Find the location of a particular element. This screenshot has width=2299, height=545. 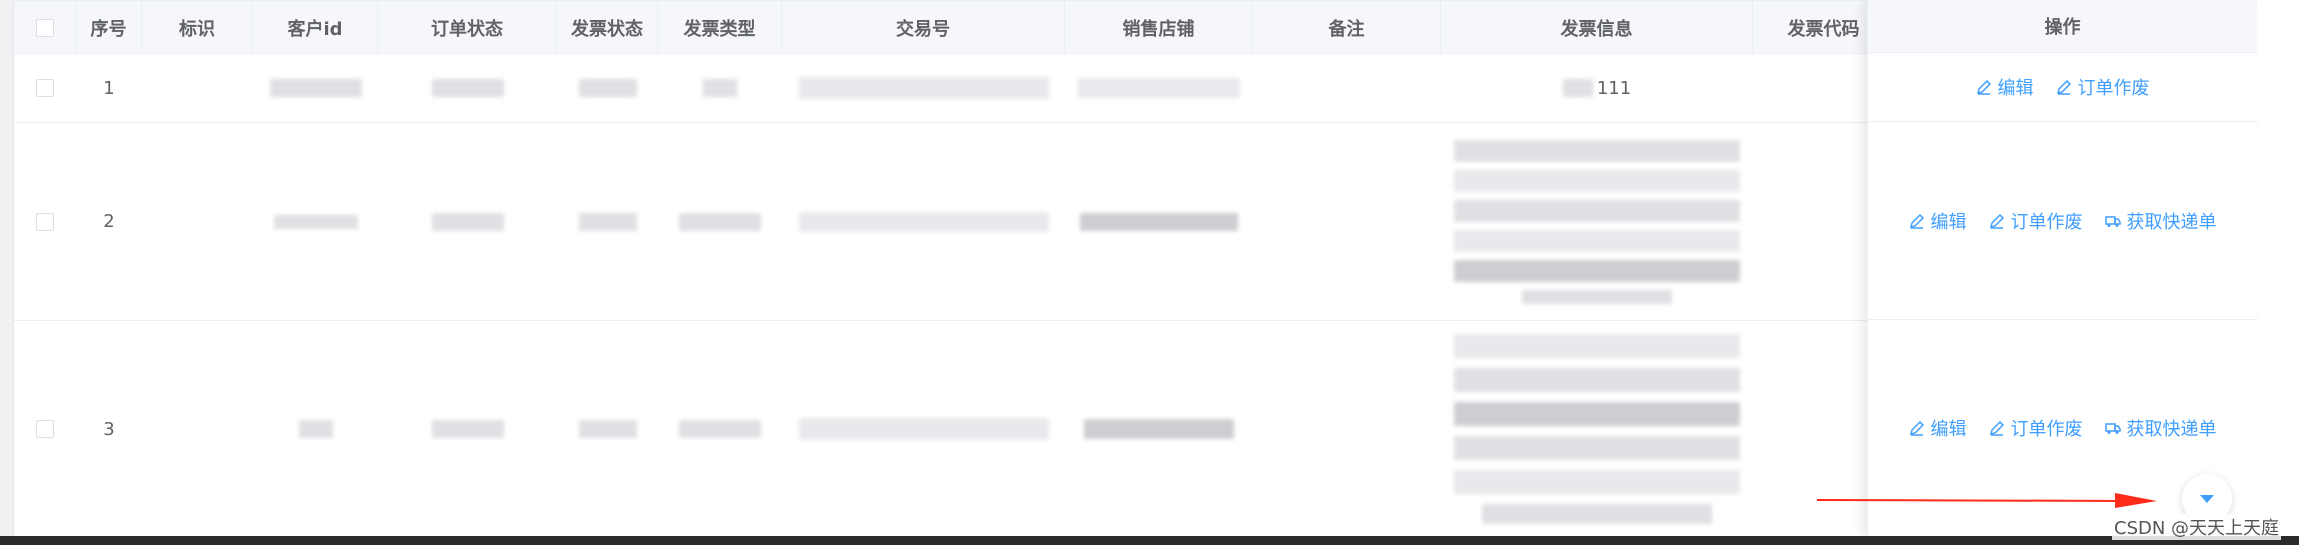

invoice-info-text: 111 is located at coordinates (1614, 88).